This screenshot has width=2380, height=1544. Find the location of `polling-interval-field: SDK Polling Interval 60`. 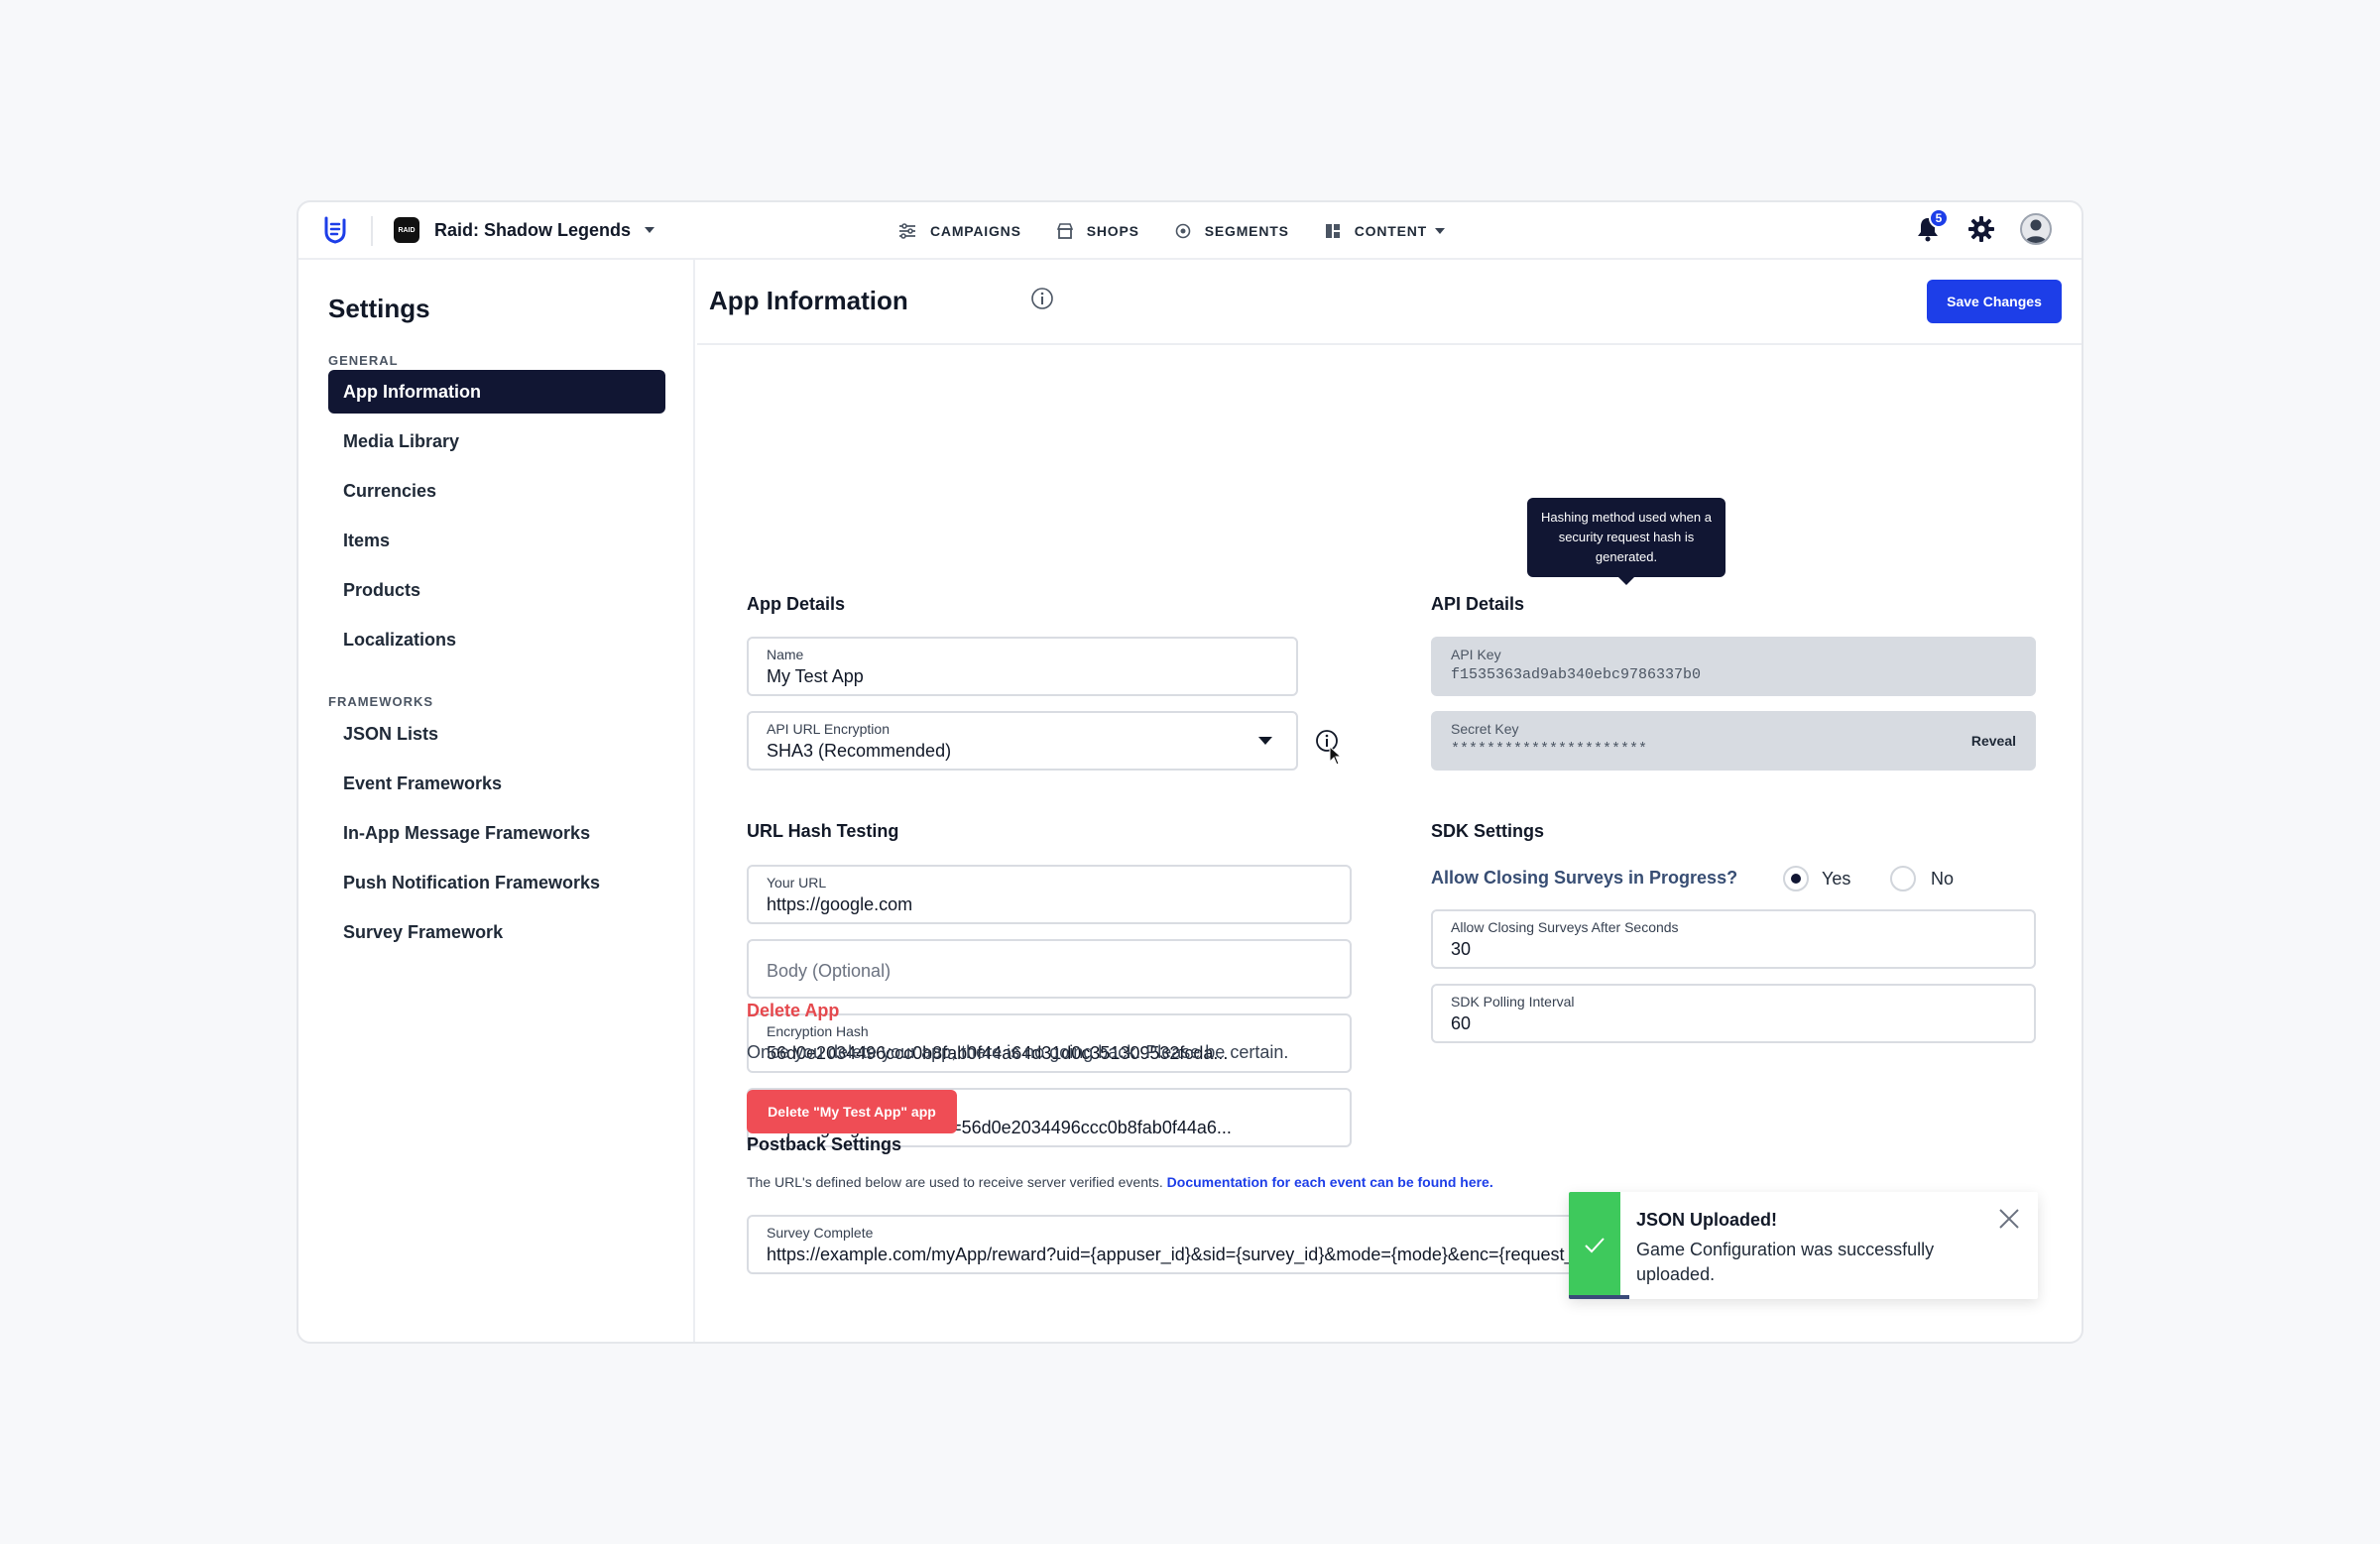

polling-interval-field: SDK Polling Interval 60 is located at coordinates (1733, 1013).